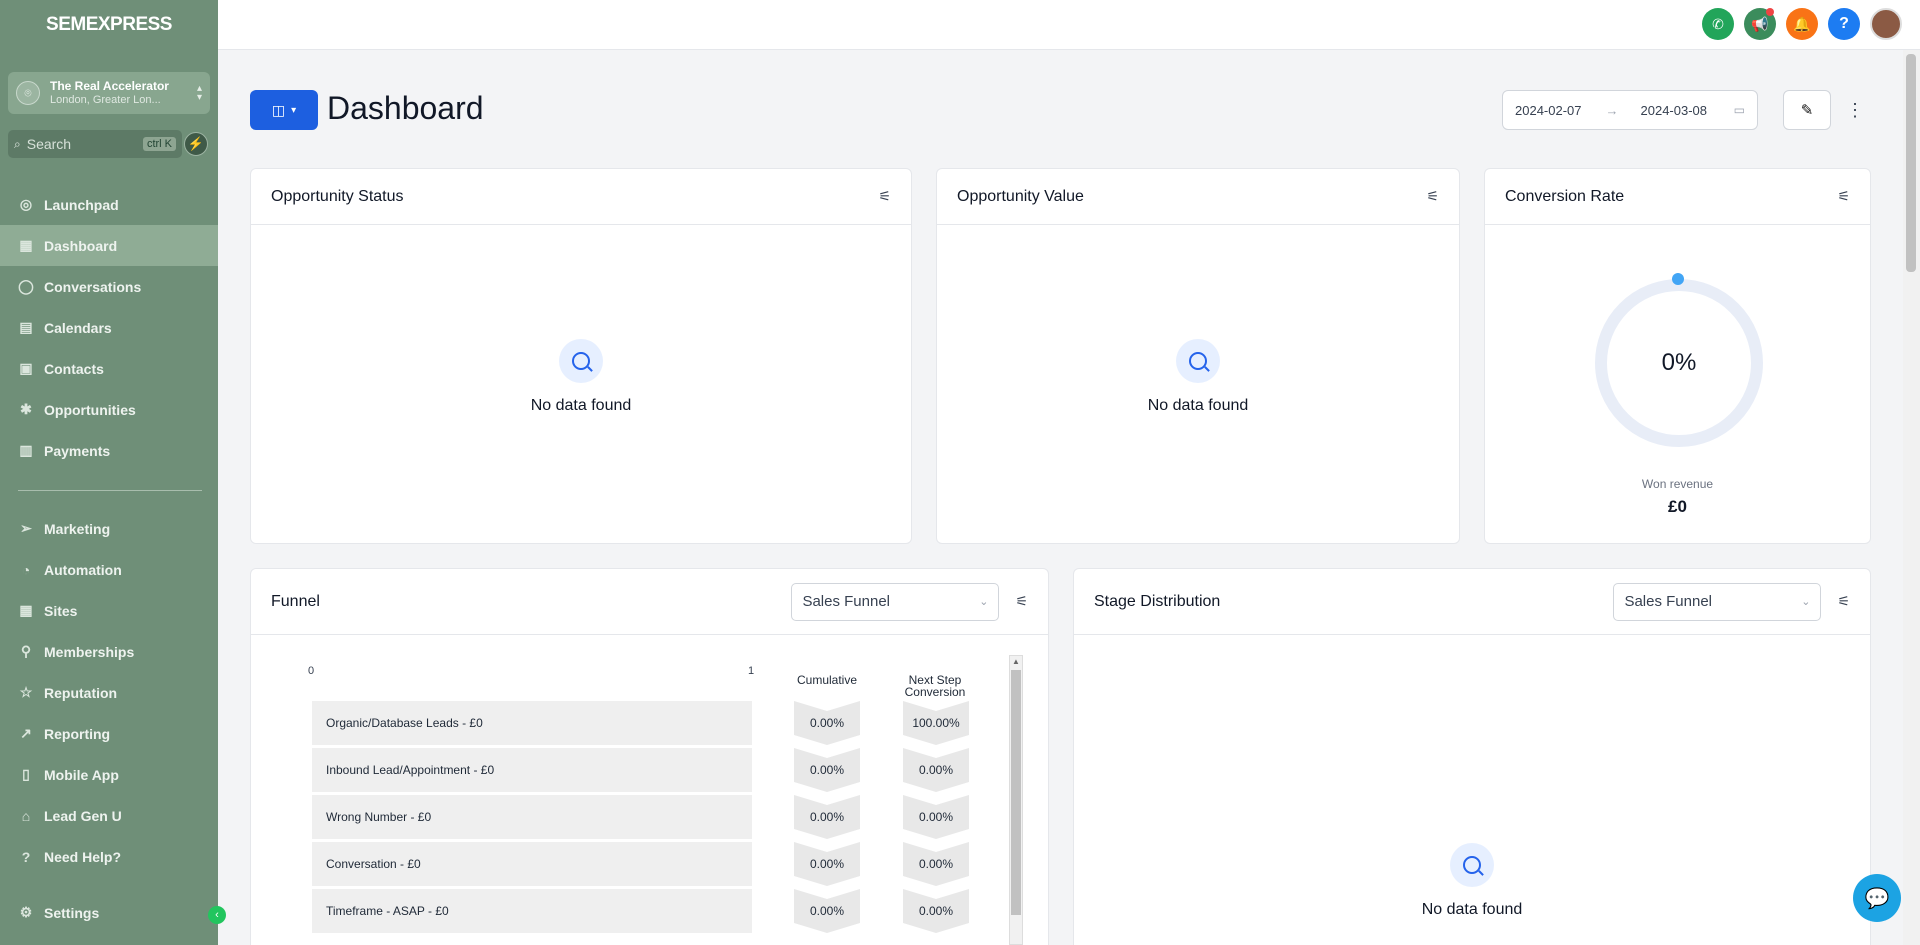  Describe the element at coordinates (1016, 792) in the screenshot. I see `scroll-thumb` at that location.